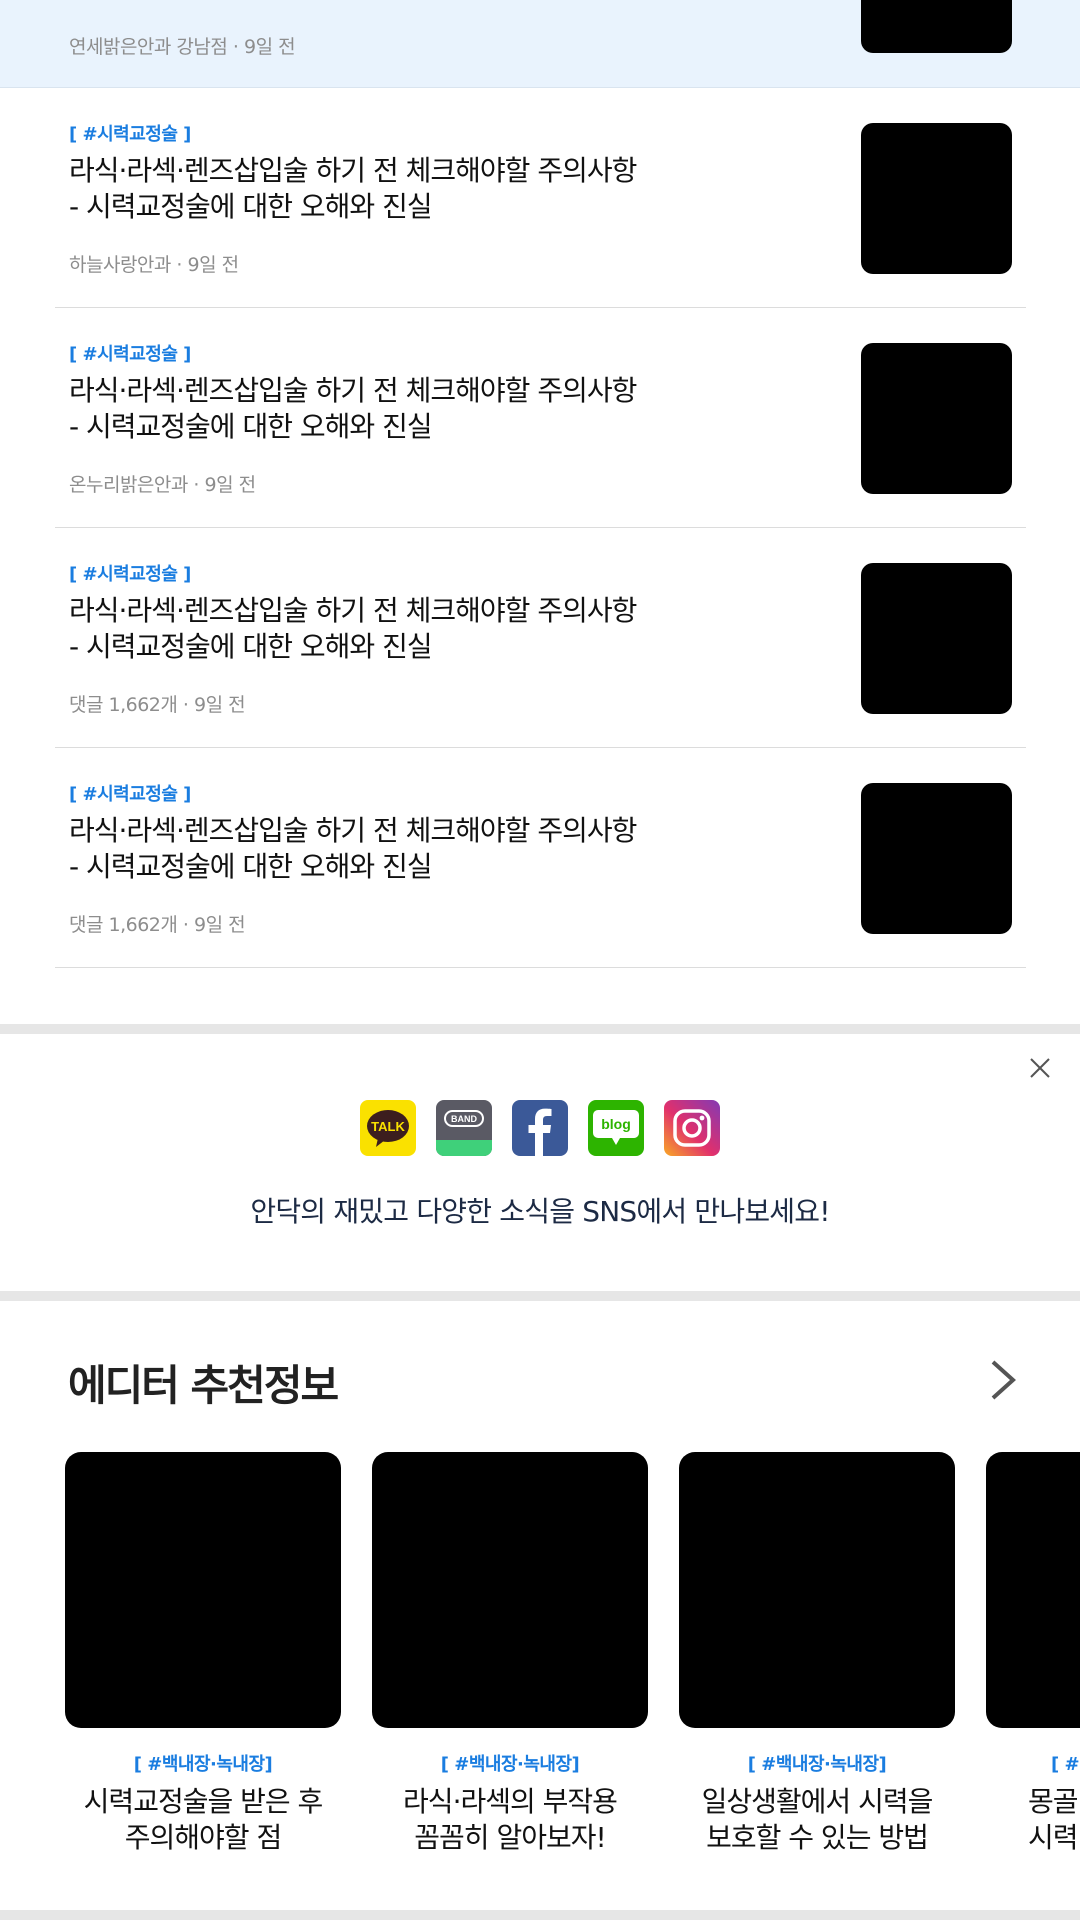 The image size is (1080, 1920). I want to click on recommend-card: [ #백내장·녹내장] 라식·라섹의 부작용 꼼꼼히 알아보자!, so click(510, 1654).